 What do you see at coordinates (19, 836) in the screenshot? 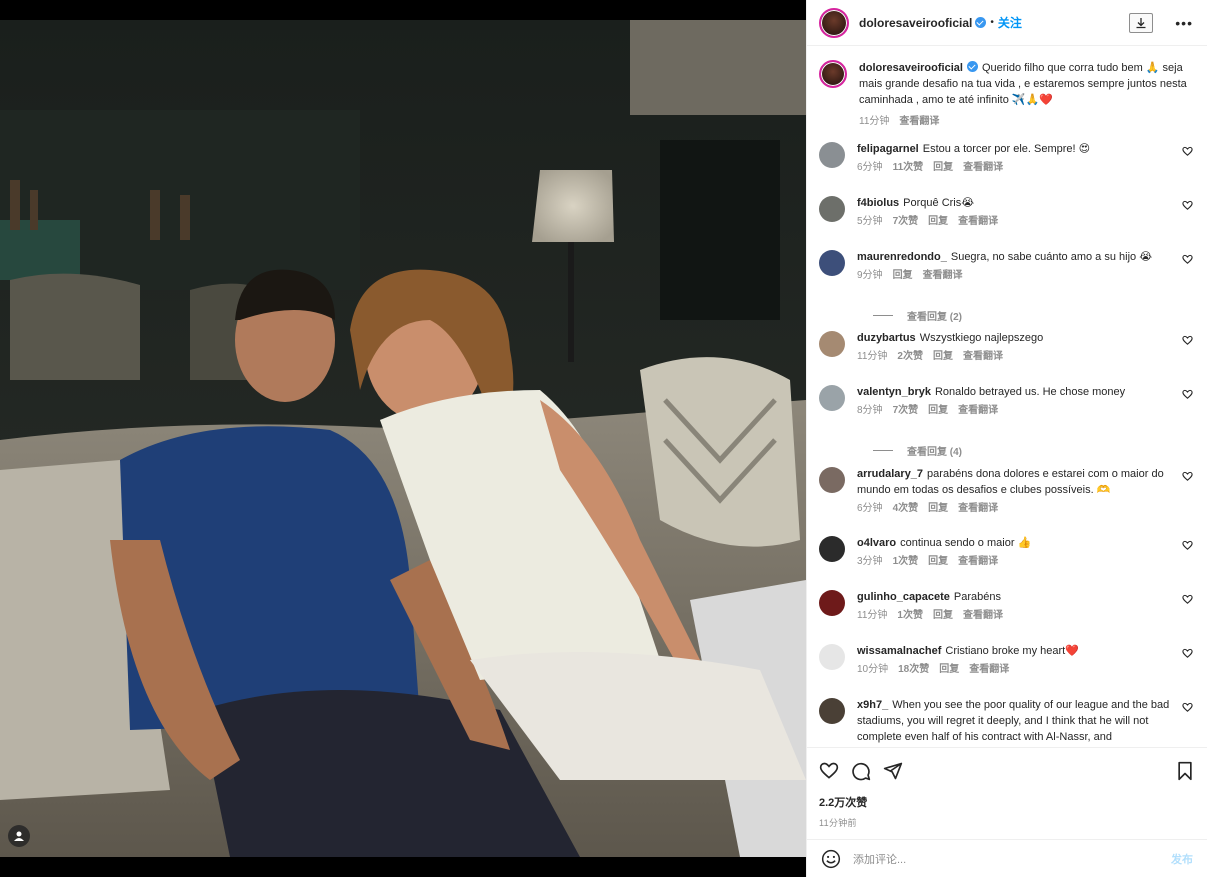
I see `tag-button` at bounding box center [19, 836].